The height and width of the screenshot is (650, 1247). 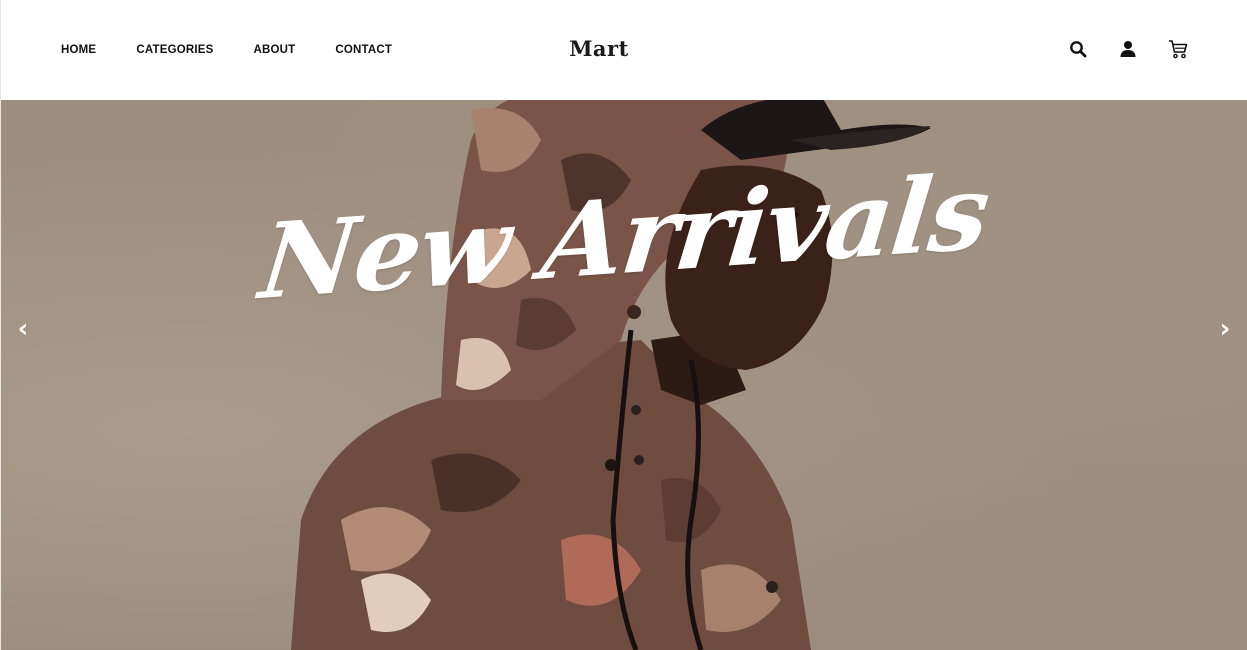 What do you see at coordinates (1225, 329) in the screenshot?
I see `carousel-next-button: ›` at bounding box center [1225, 329].